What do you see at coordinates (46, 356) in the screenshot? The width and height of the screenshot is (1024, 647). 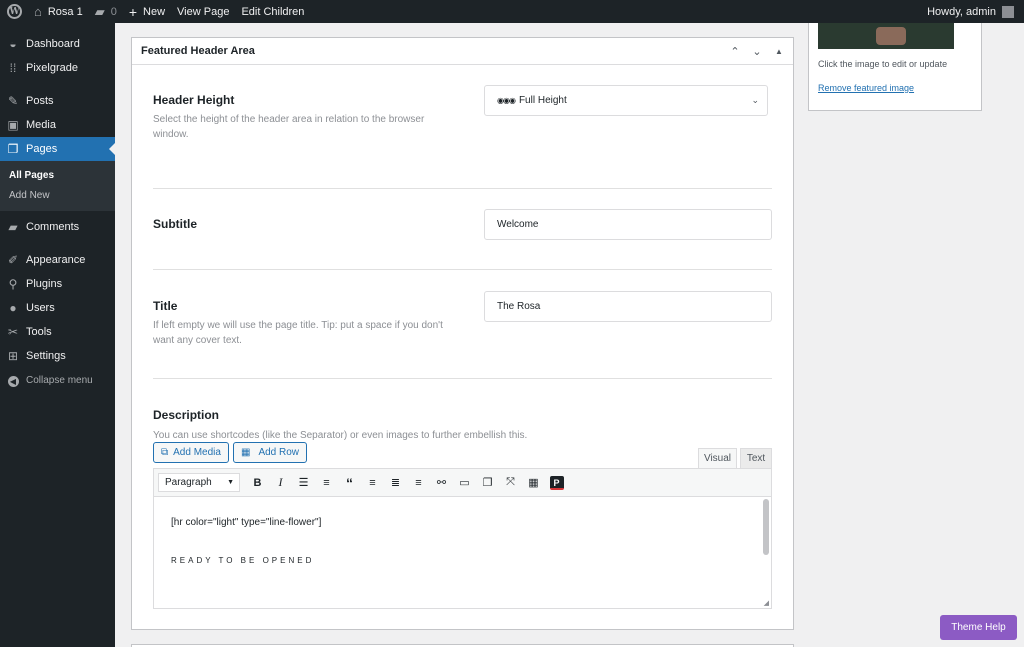 I see `sidebar-item-label: Settings` at bounding box center [46, 356].